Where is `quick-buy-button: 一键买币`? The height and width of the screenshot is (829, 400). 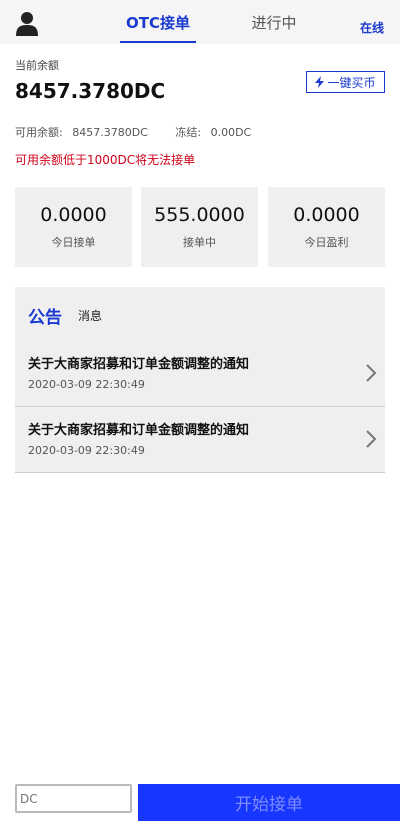
quick-buy-button: 一键买币 is located at coordinates (345, 82).